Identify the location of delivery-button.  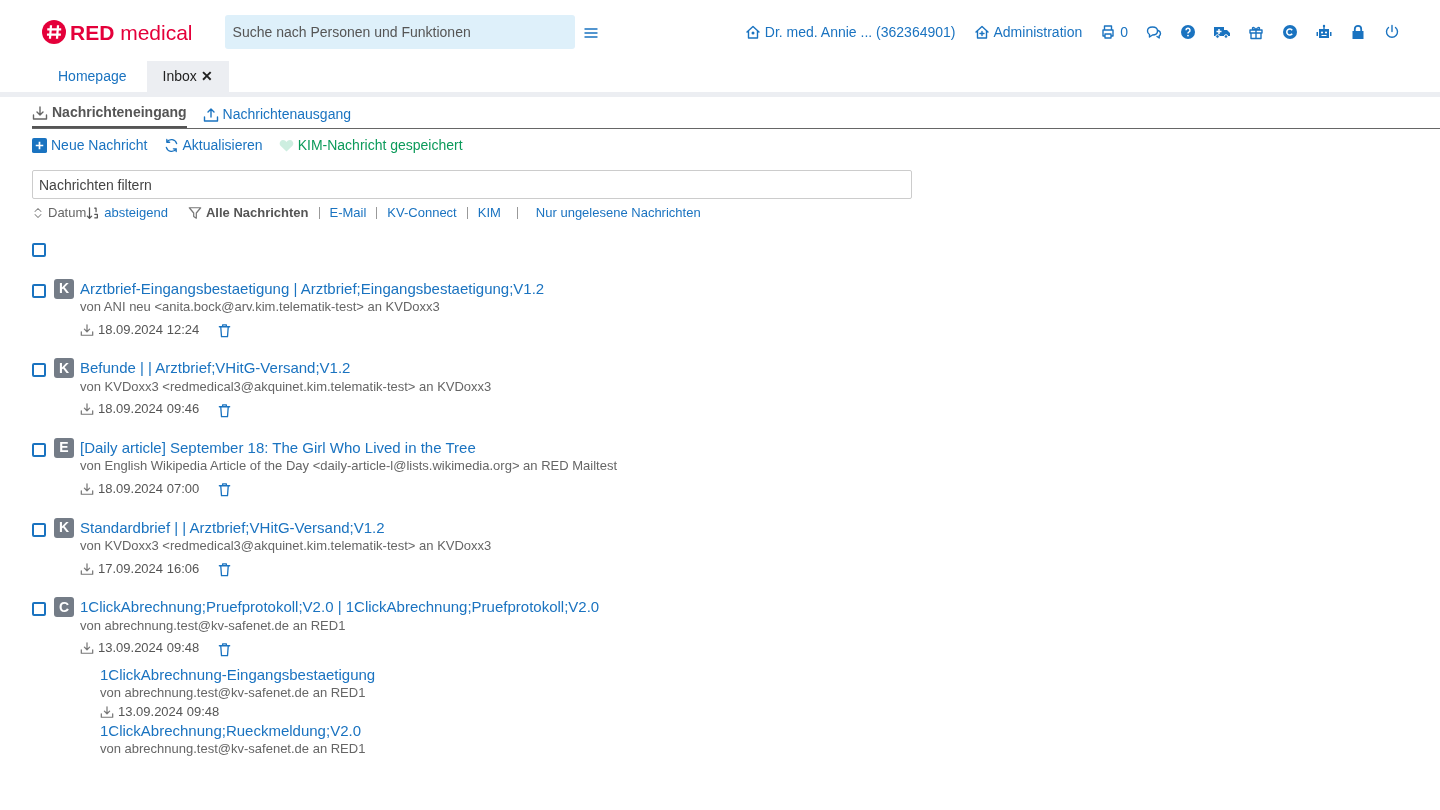
(1222, 32).